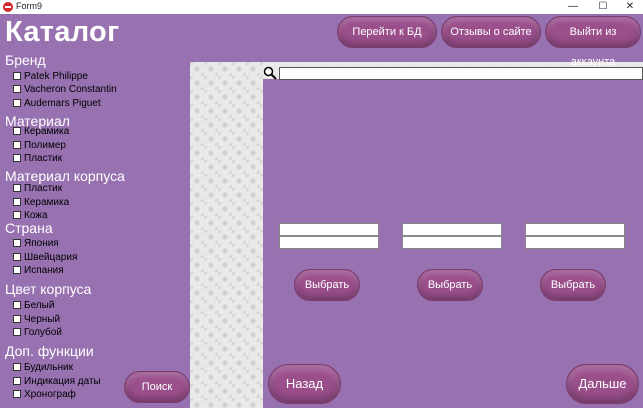 The height and width of the screenshot is (408, 643). Describe the element at coordinates (39, 145) in the screenshot. I see `filter-checkbox: Полимер` at that location.